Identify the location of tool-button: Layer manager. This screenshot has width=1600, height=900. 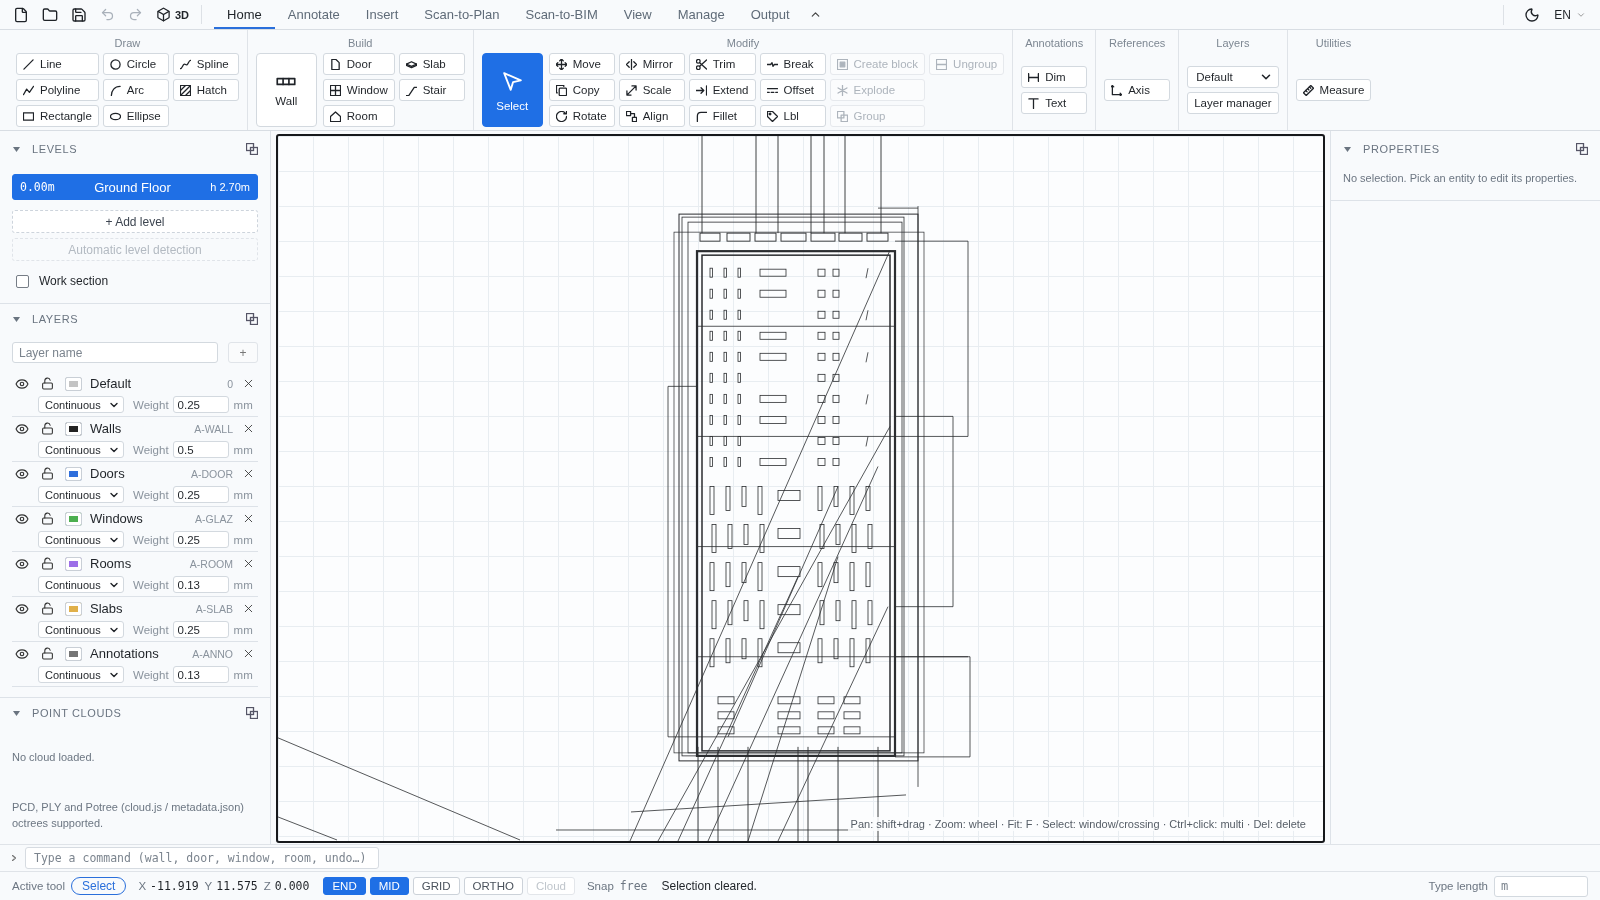
(1233, 103).